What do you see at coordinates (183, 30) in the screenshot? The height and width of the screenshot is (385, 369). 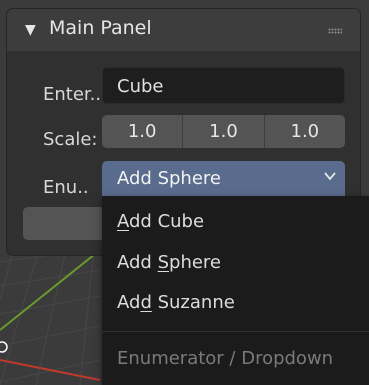 I see `panel-header: ▼ Main Panel` at bounding box center [183, 30].